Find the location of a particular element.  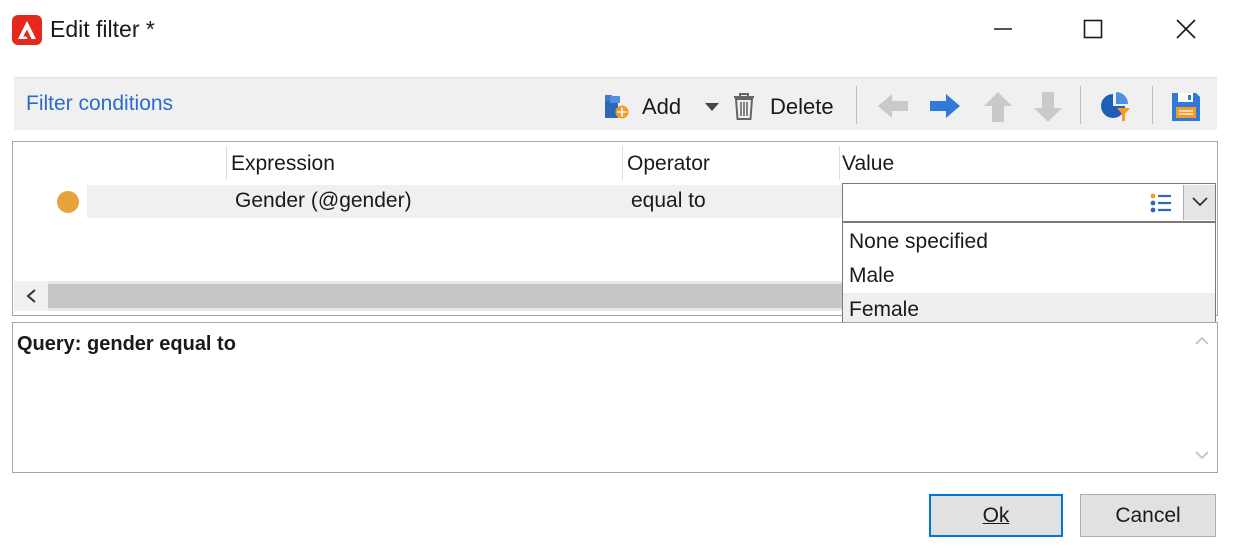

trash-icon is located at coordinates (744, 106).